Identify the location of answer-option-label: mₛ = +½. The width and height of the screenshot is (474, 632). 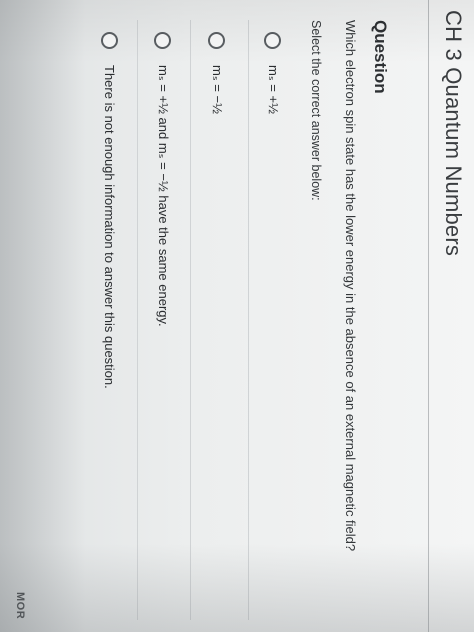
(273, 89).